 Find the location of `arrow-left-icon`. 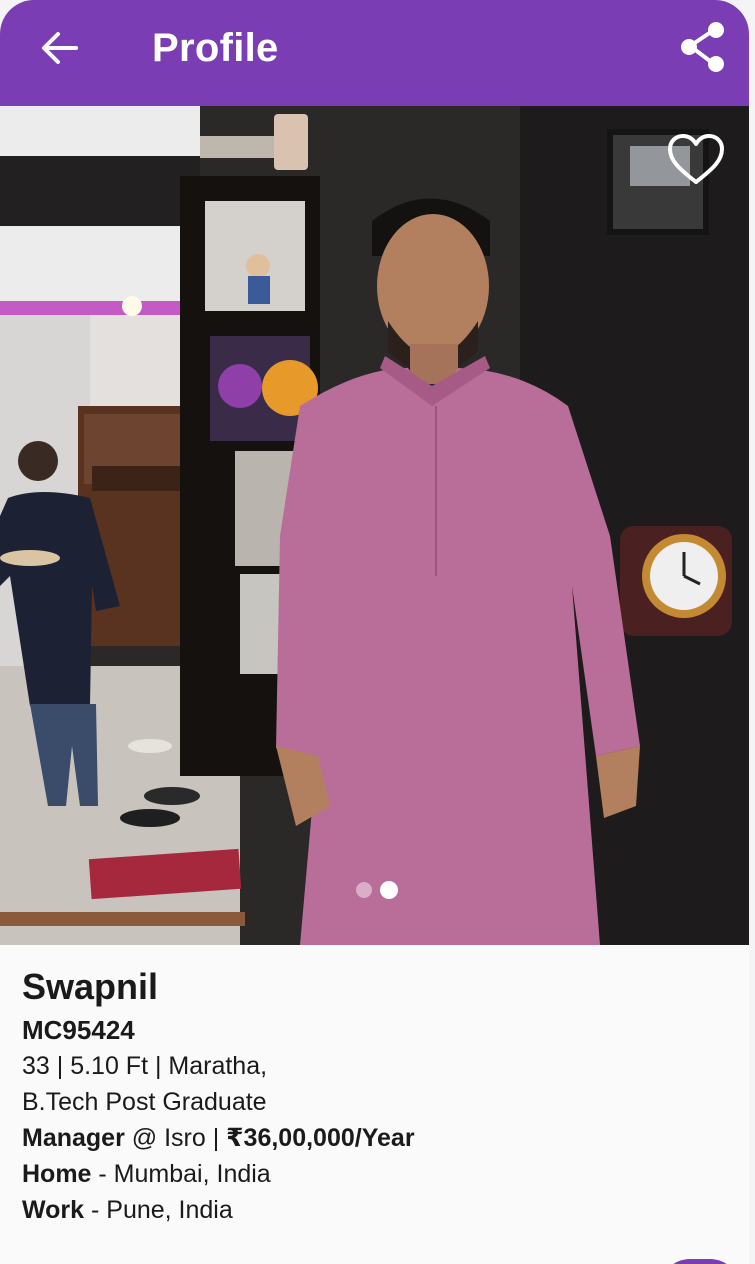

arrow-left-icon is located at coordinates (60, 48).